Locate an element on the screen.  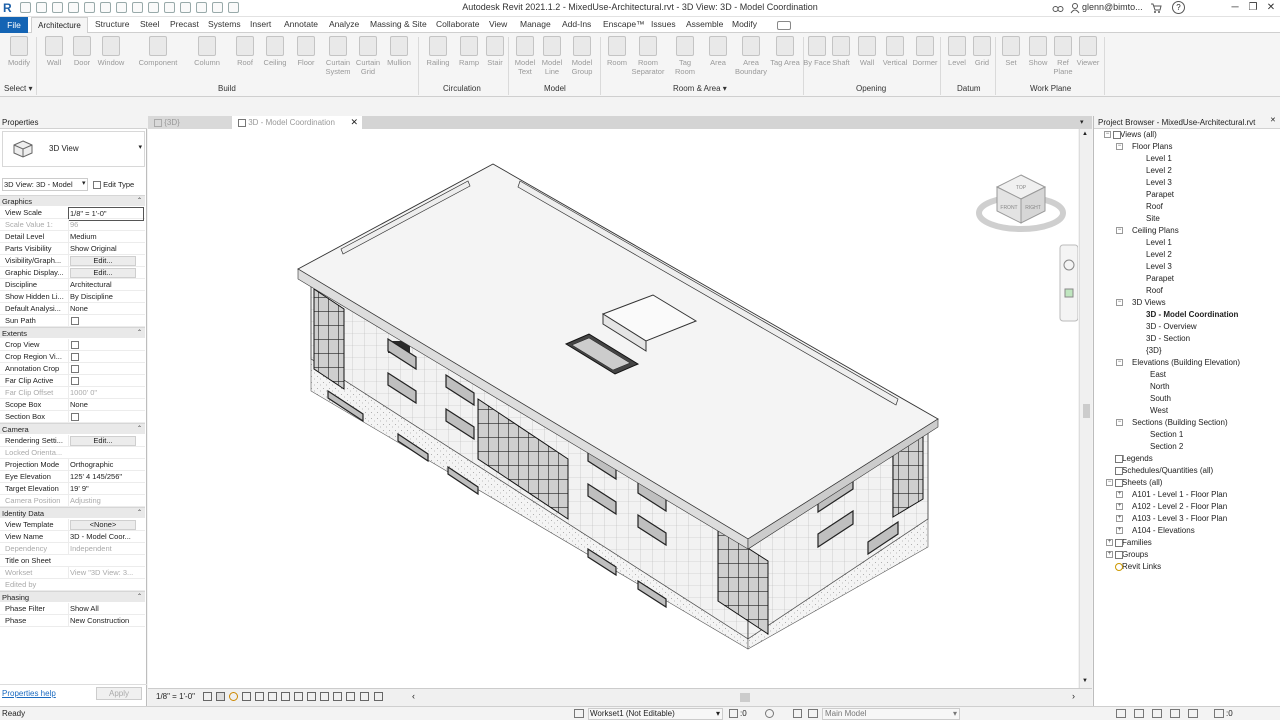
browser-node-sections: Sections (Building Section) is located at coordinates (1180, 423).